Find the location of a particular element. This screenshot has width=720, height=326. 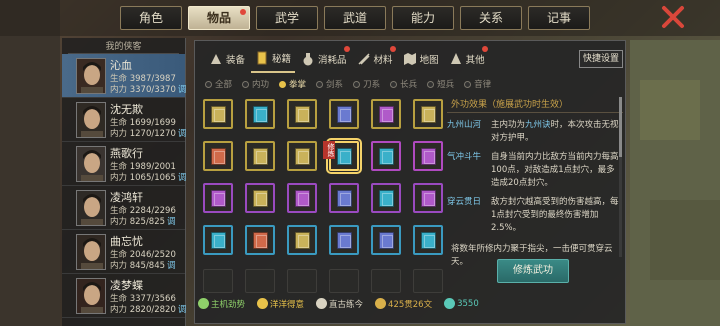

hero-item: 凌鸿轩 生命 2284/2296 内力 825/825 调 is located at coordinates (123, 208).